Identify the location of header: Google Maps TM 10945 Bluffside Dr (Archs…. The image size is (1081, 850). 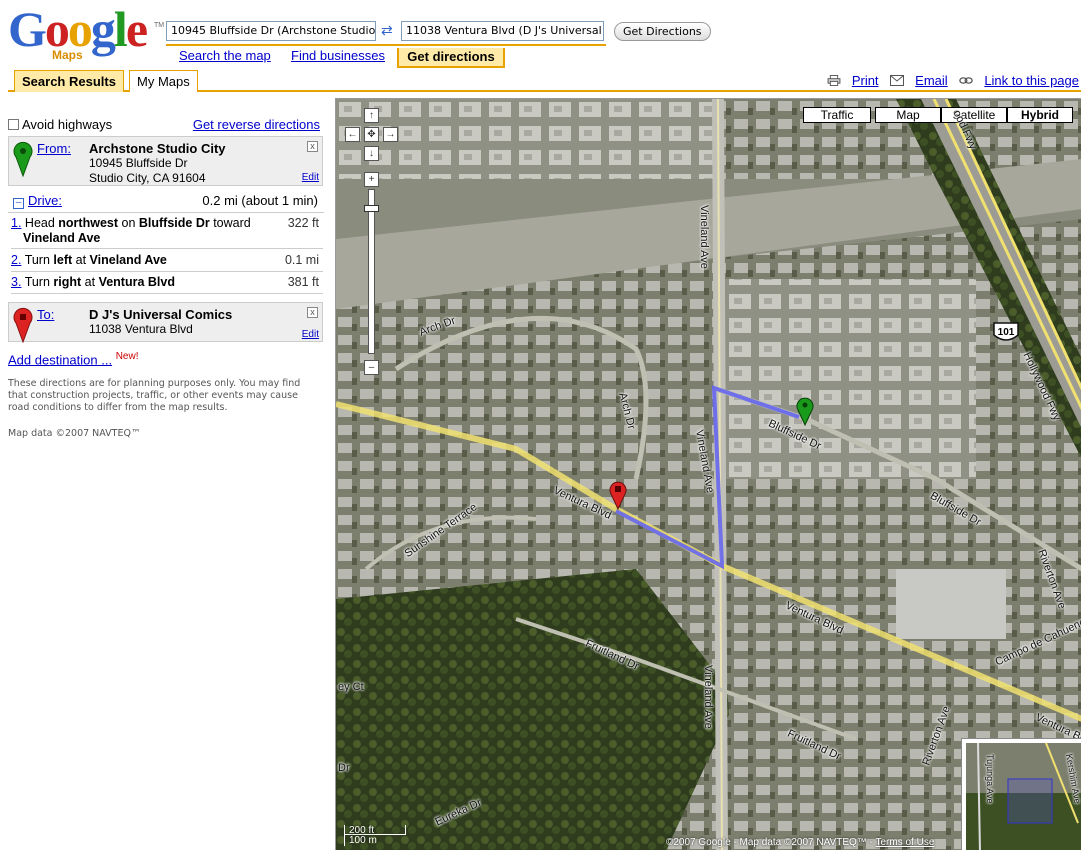
(540, 35).